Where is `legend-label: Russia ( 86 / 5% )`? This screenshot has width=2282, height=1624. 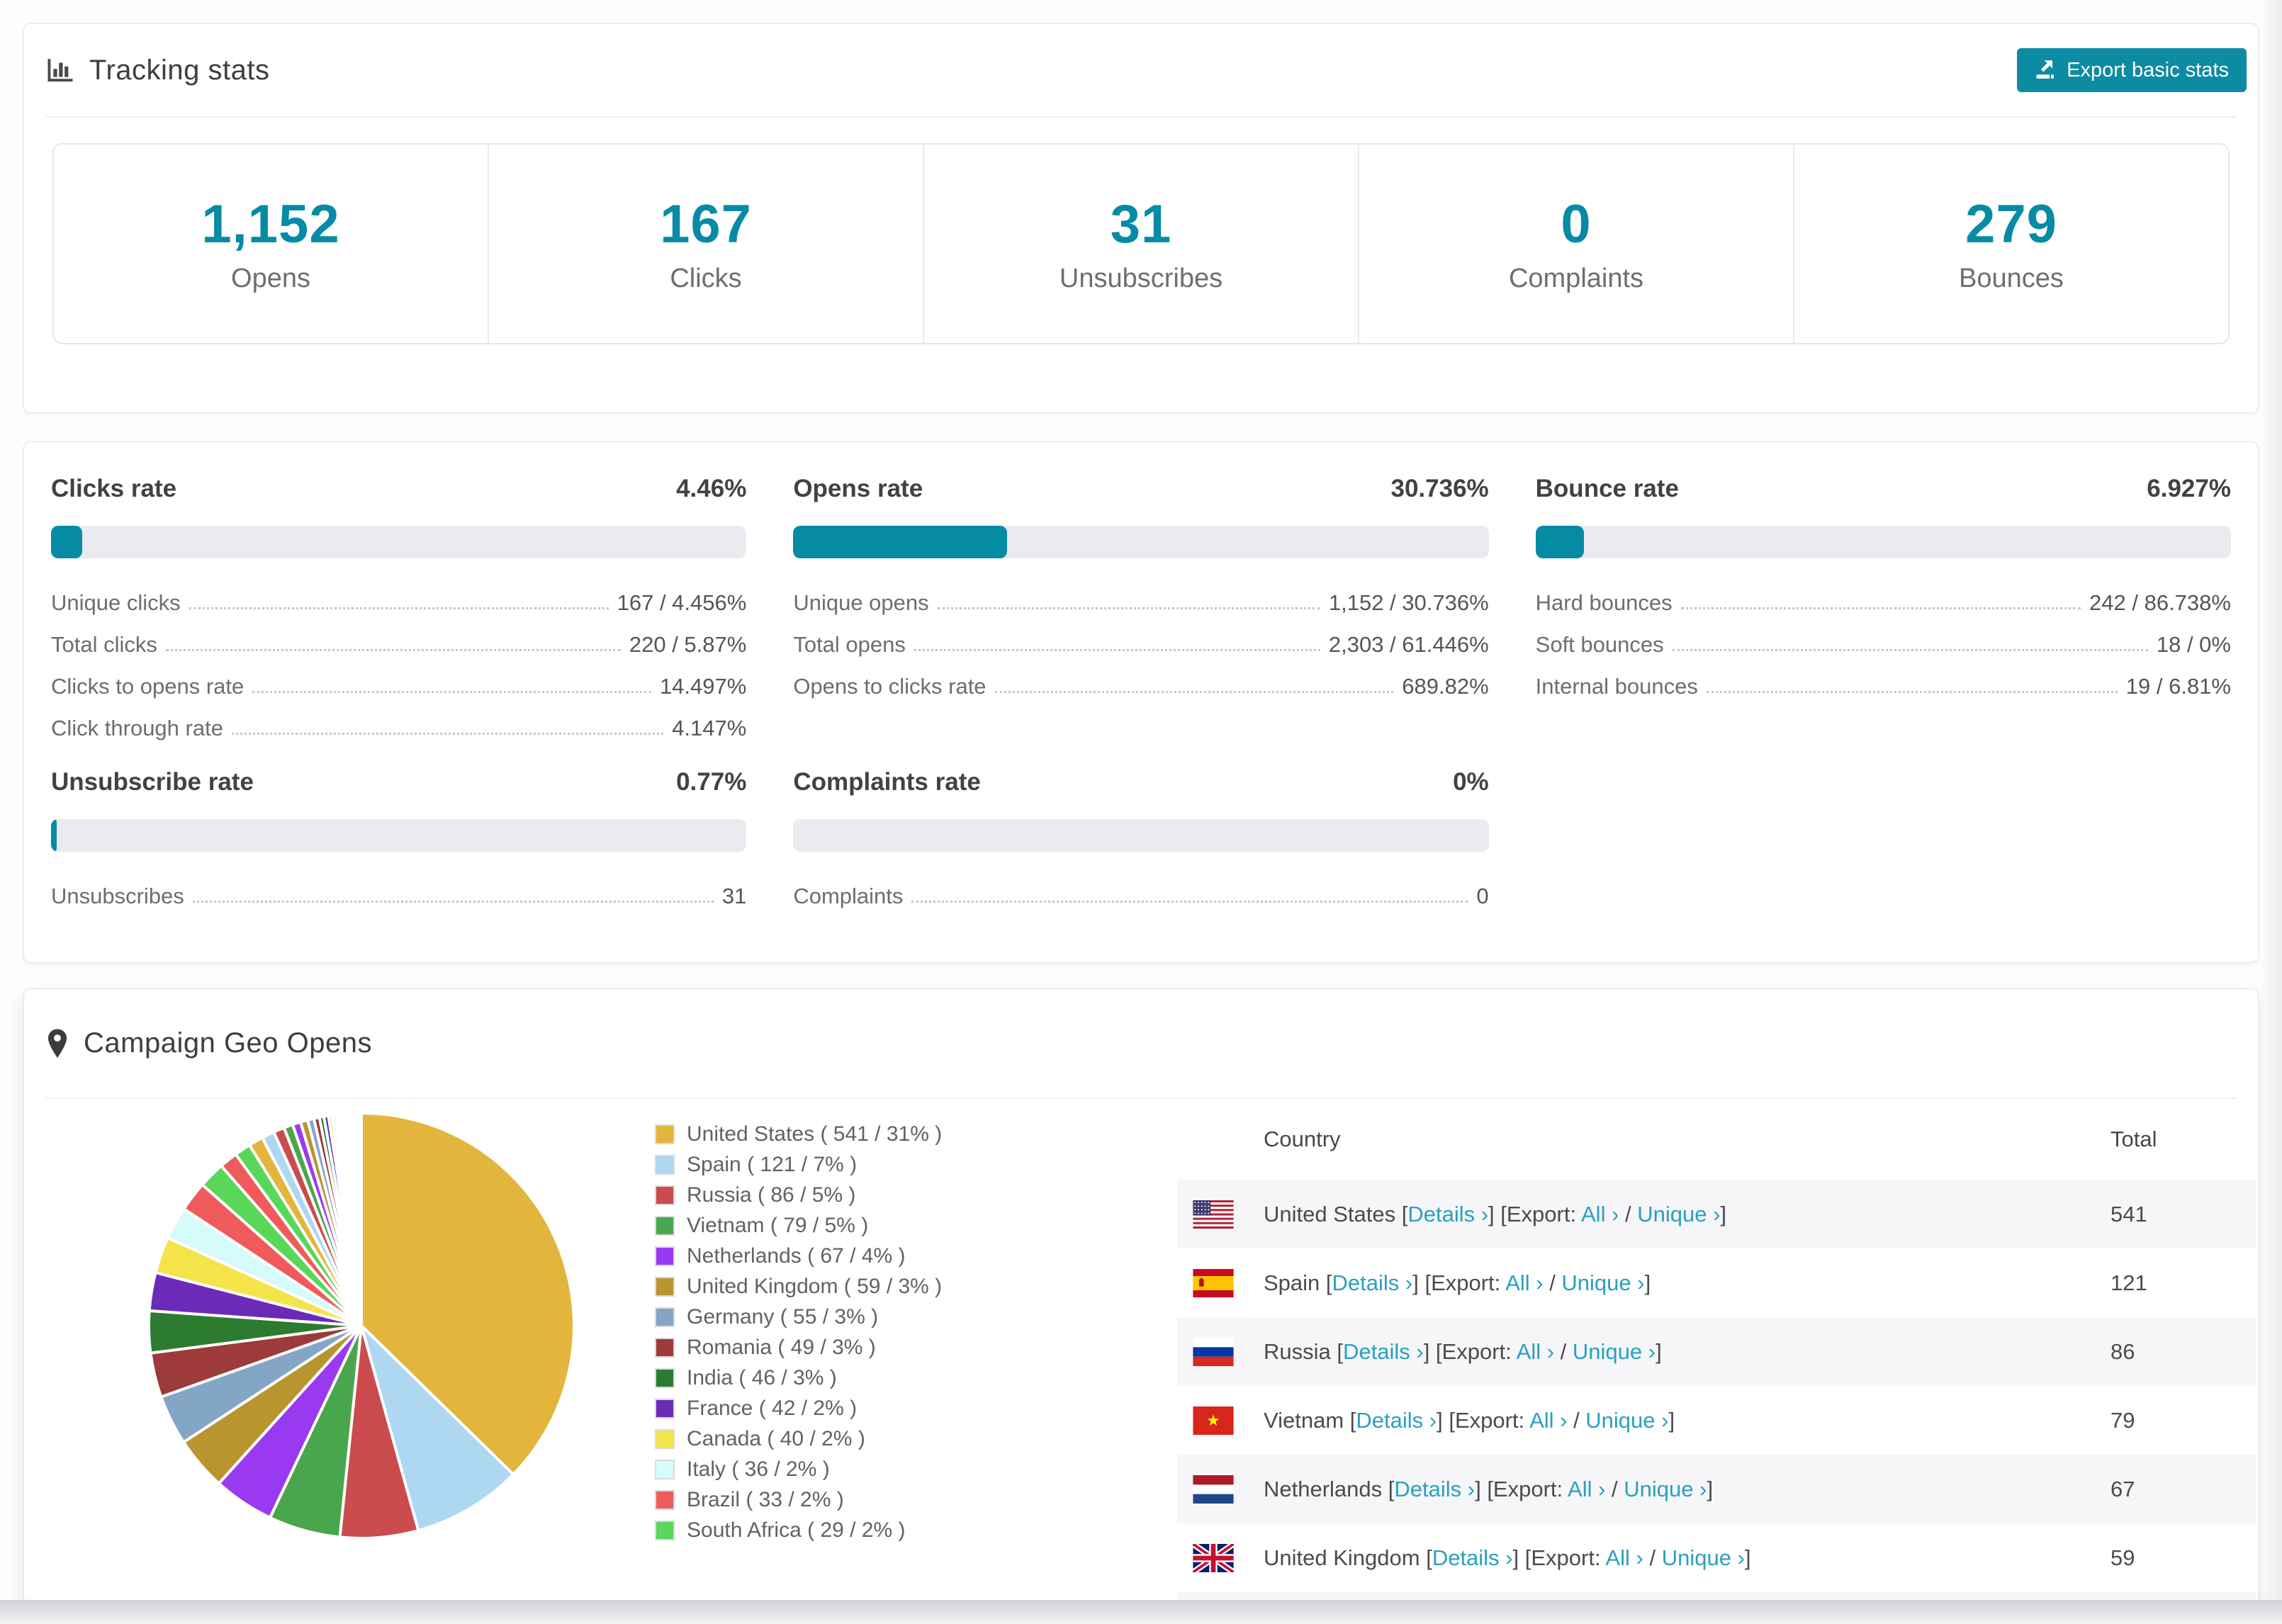 legend-label: Russia ( 86 / 5% ) is located at coordinates (772, 1195).